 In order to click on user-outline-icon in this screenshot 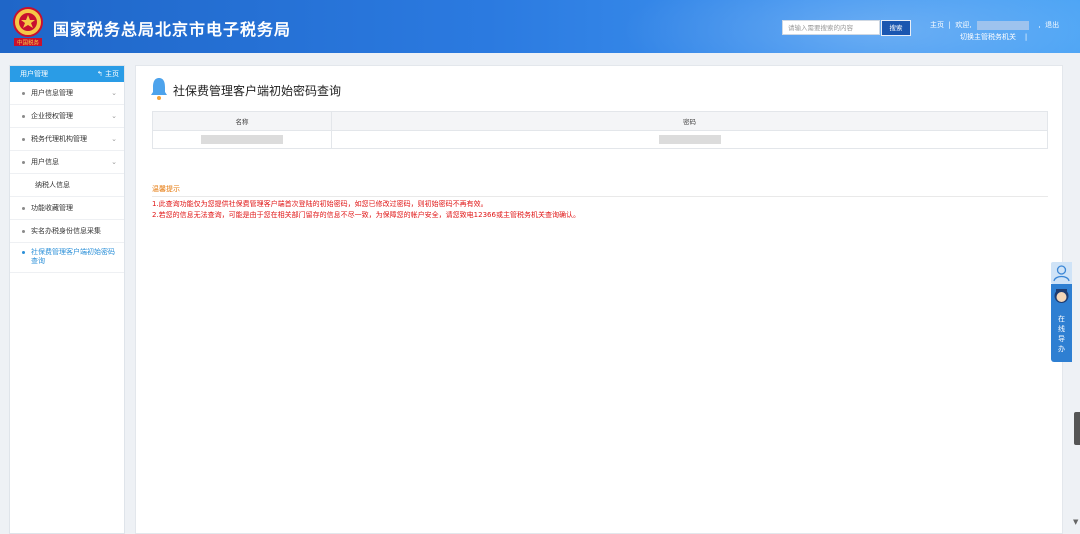, I will do `click(1061, 273)`.